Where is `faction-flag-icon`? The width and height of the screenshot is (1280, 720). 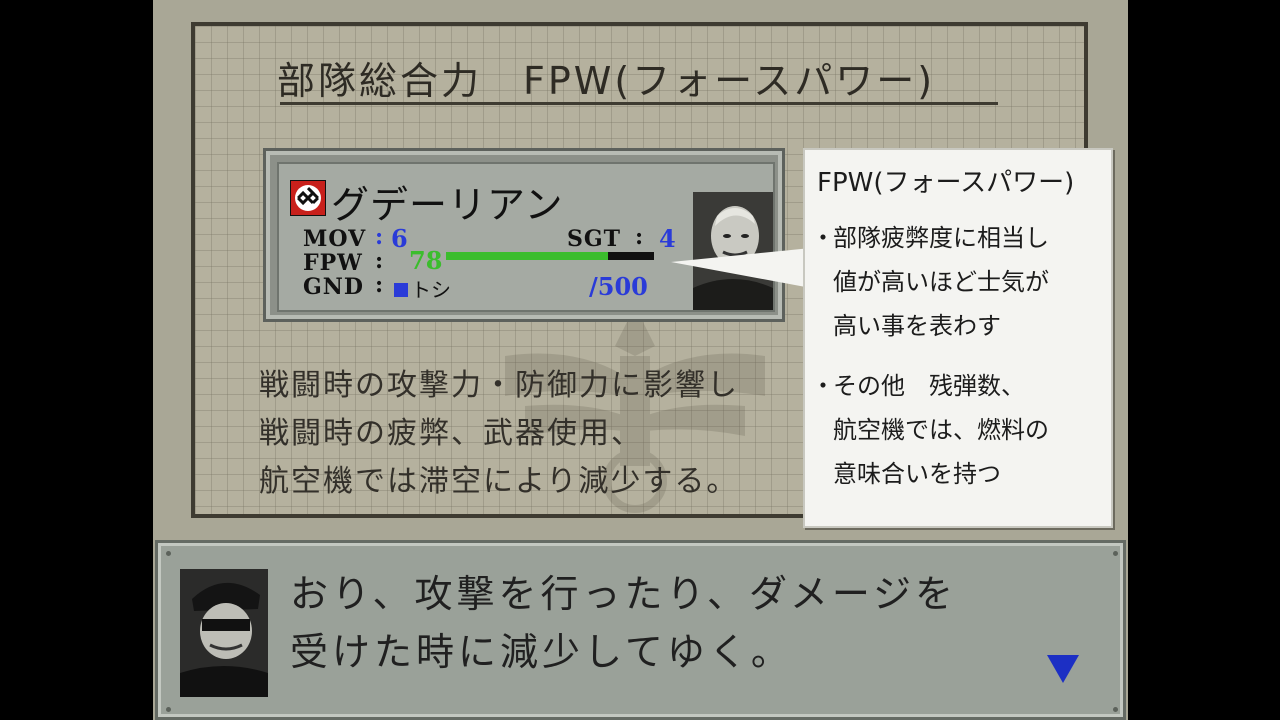 faction-flag-icon is located at coordinates (308, 198).